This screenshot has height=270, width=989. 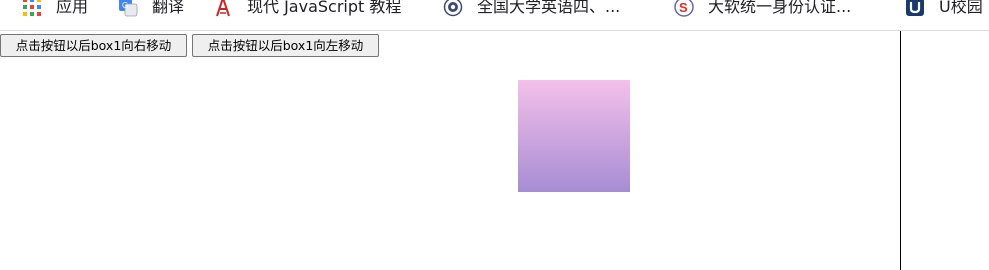 I want to click on bookmark-label: 应用, so click(x=72, y=8).